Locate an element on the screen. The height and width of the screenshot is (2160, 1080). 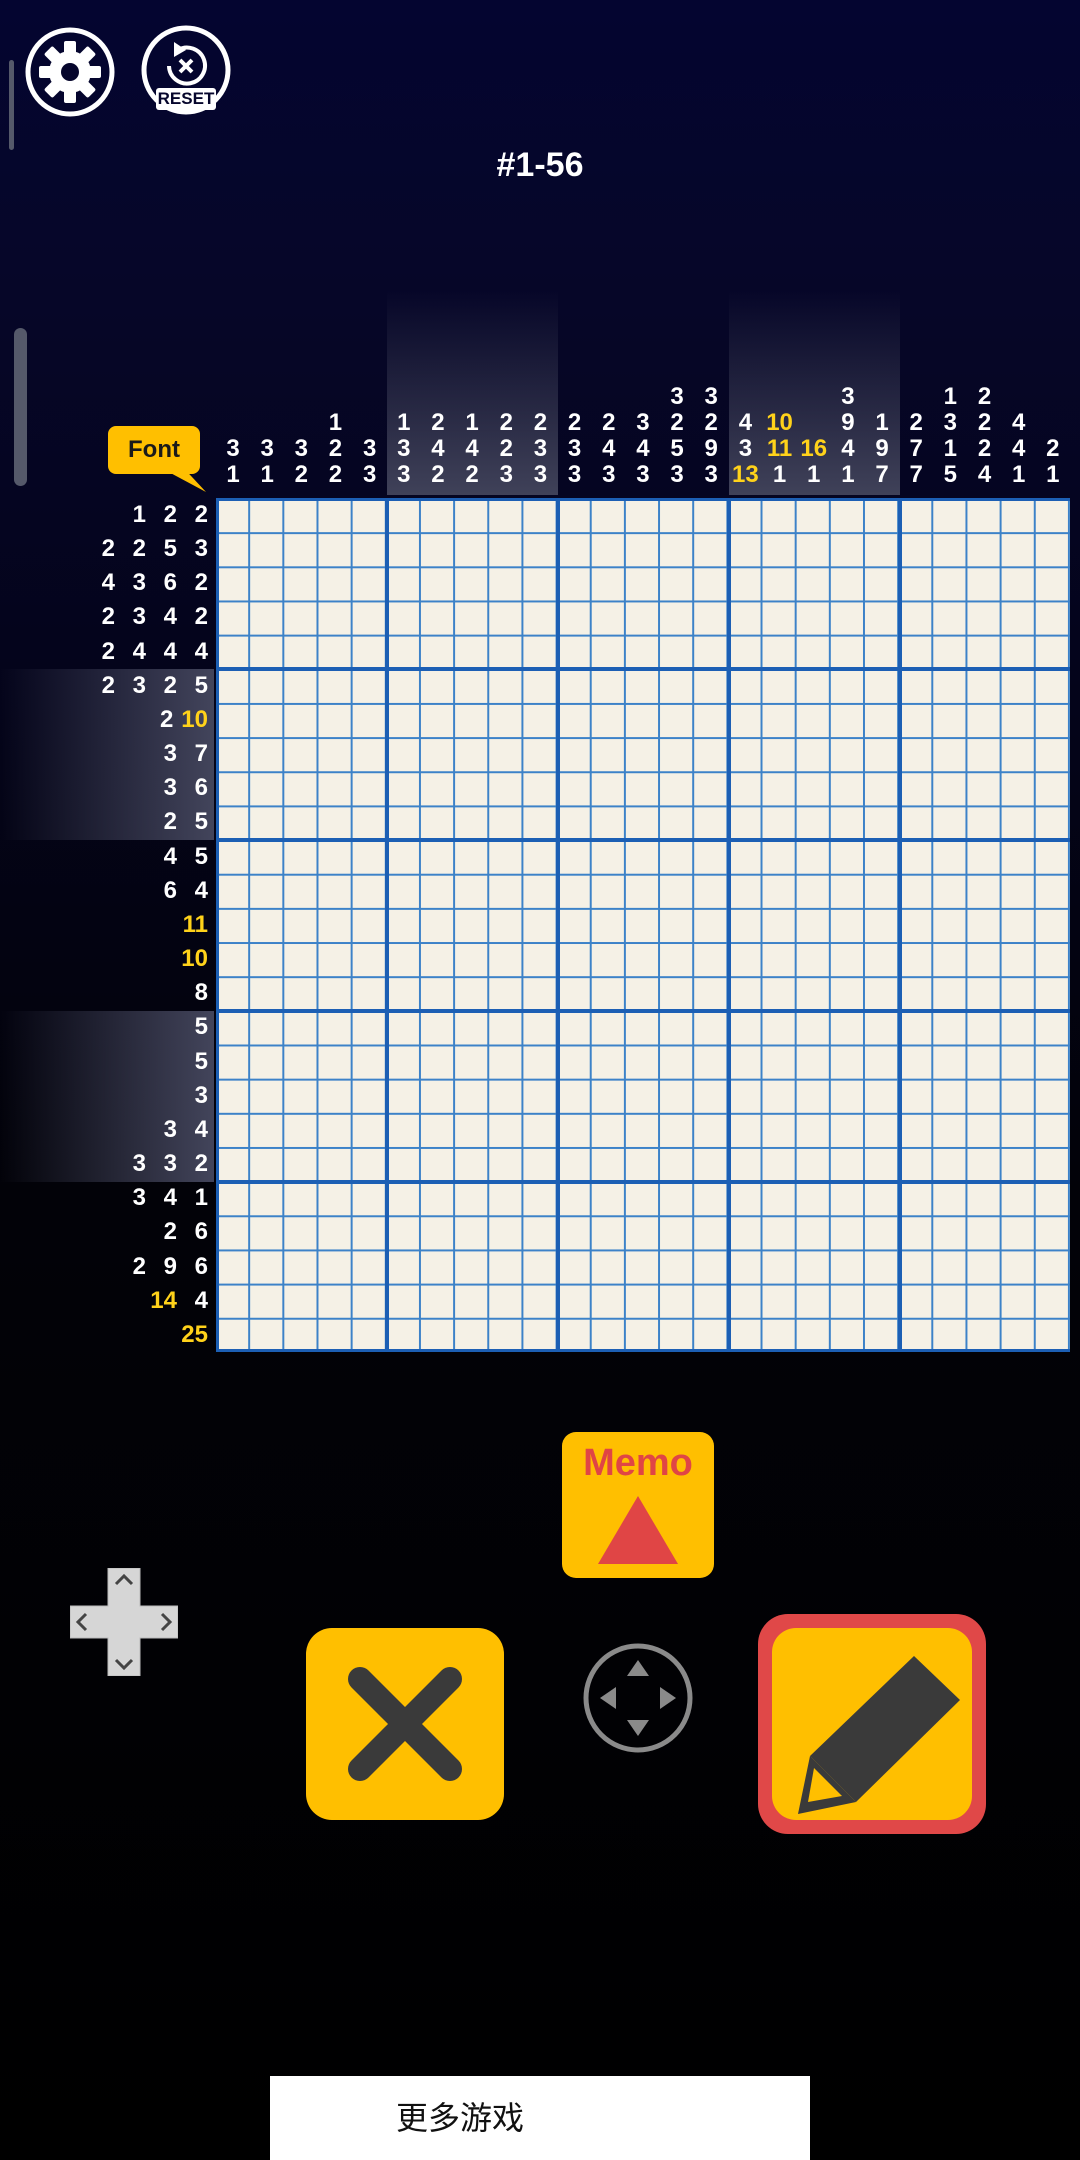
row-clue: 45 is located at coordinates (177, 857).